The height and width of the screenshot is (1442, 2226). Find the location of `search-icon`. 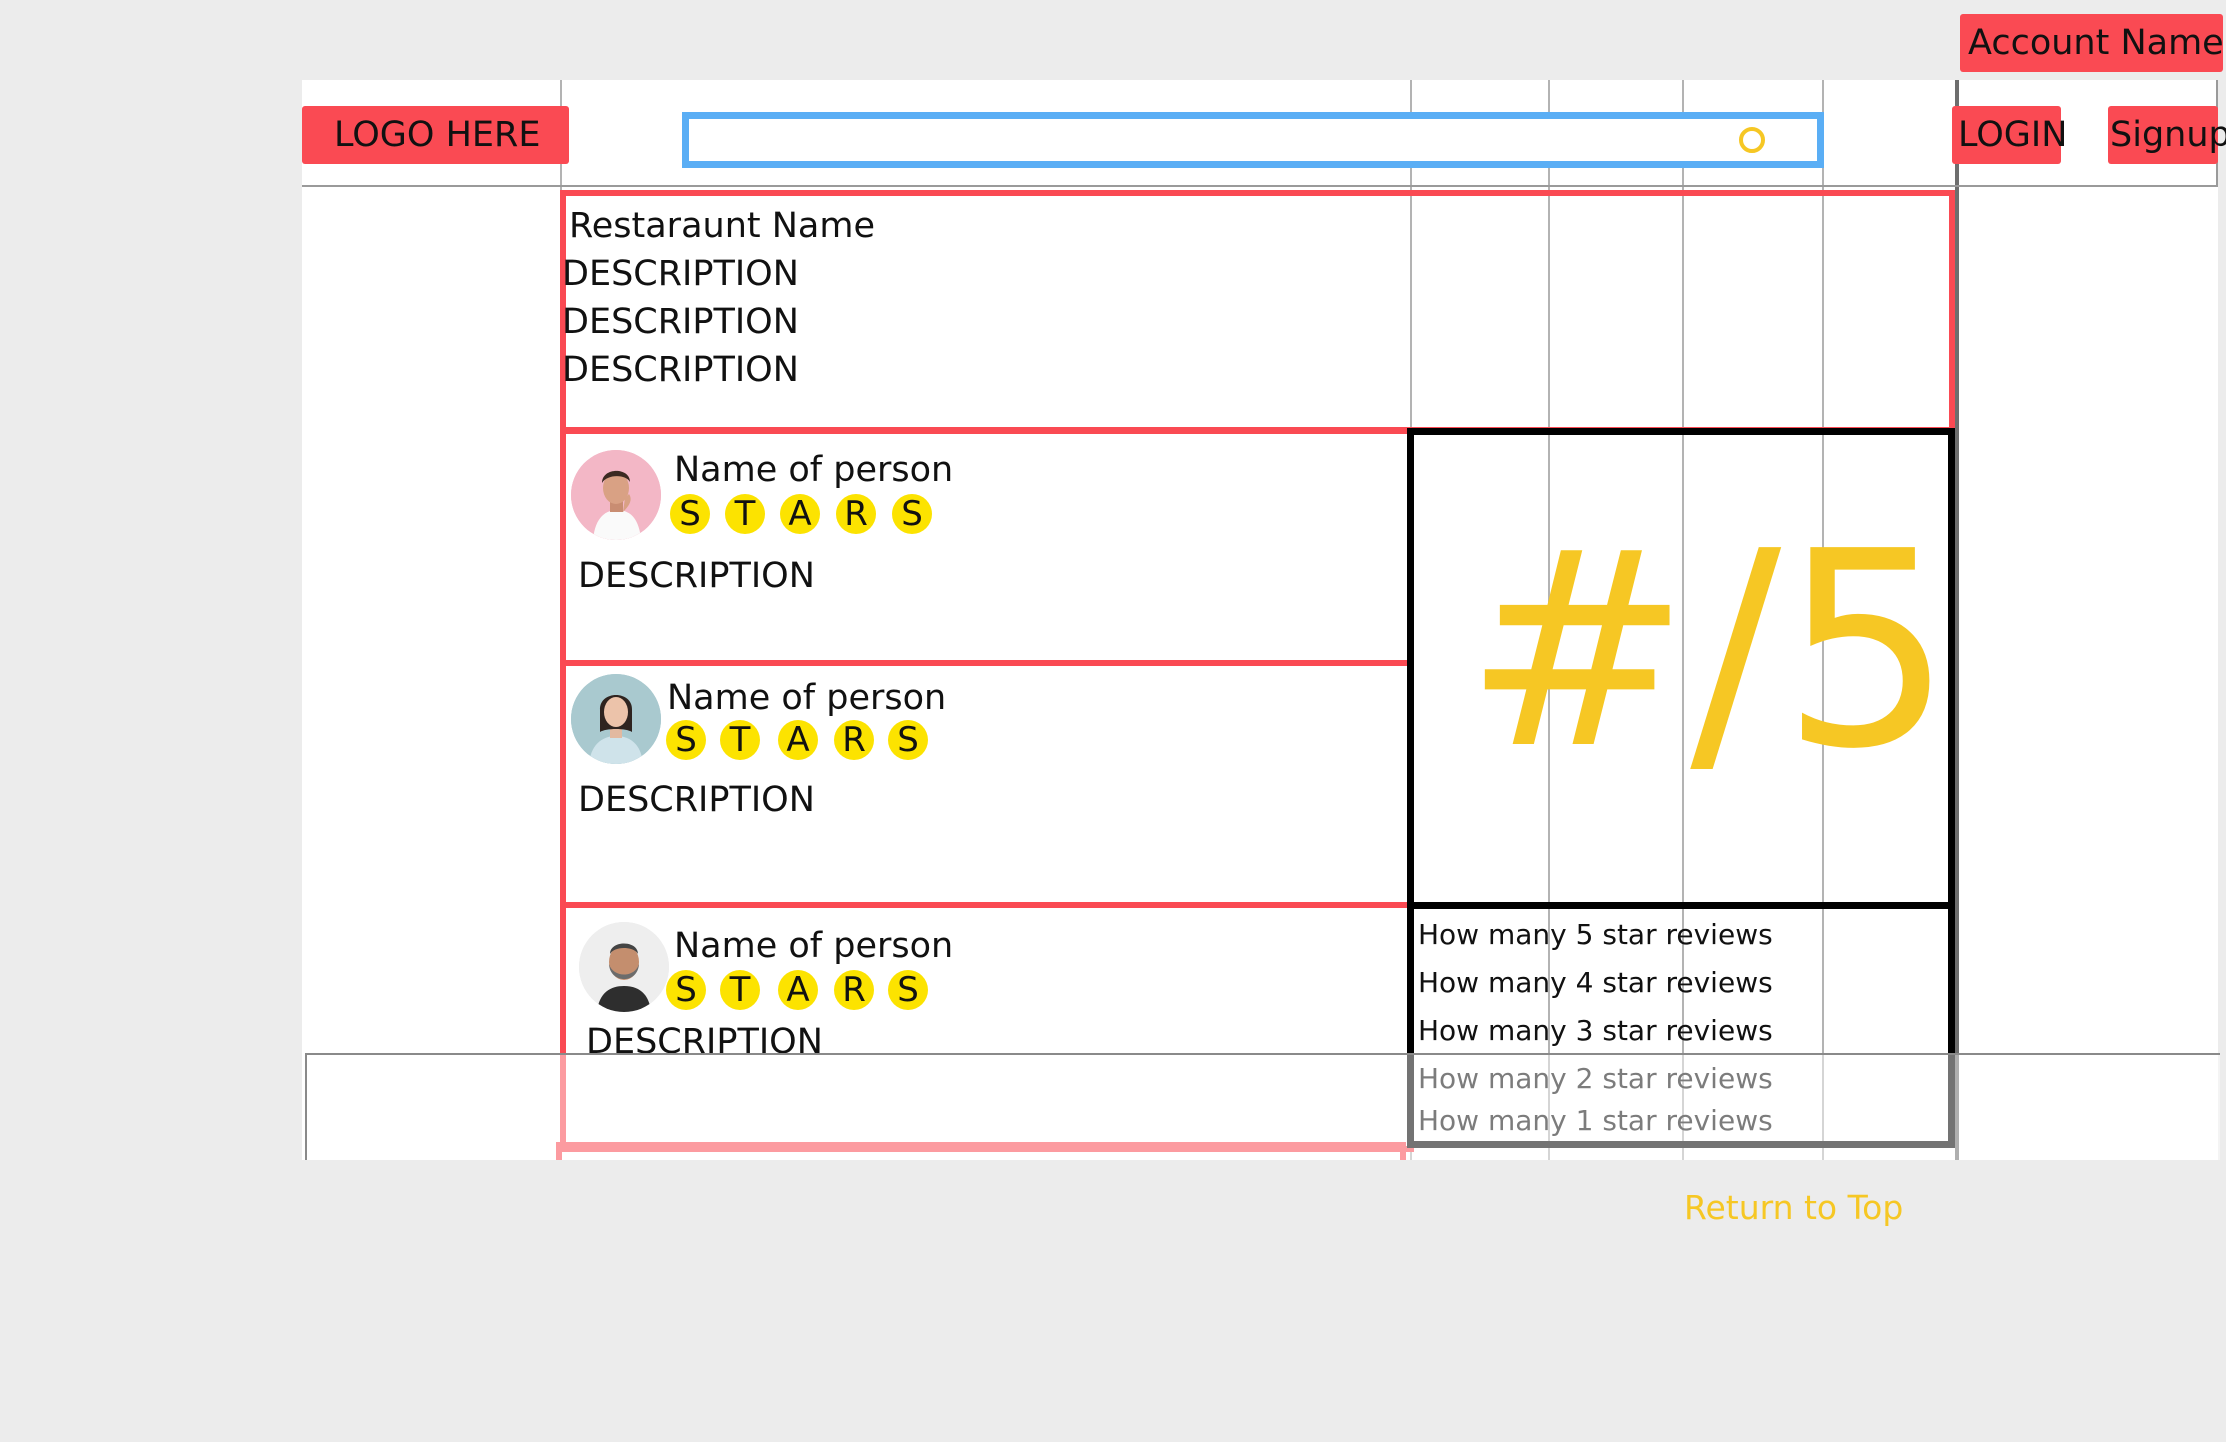

search-icon is located at coordinates (1752, 140).